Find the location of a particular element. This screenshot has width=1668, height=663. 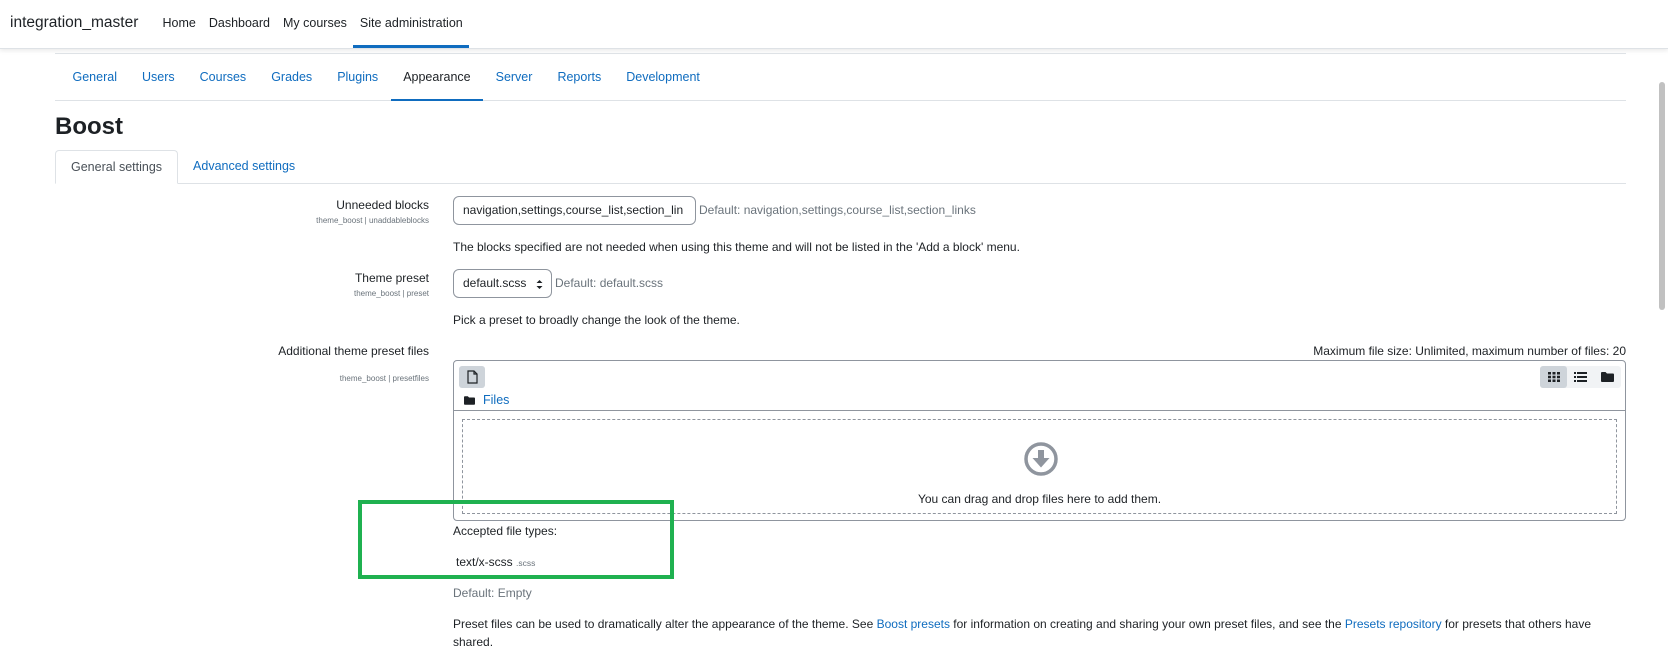

secnav-users: Users is located at coordinates (158, 77).